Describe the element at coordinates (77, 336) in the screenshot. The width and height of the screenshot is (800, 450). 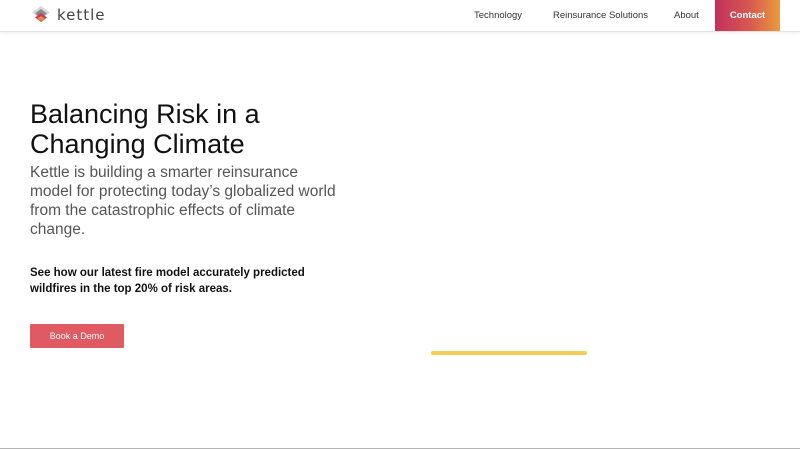
I see `book-demo-button: Book a Demo` at that location.